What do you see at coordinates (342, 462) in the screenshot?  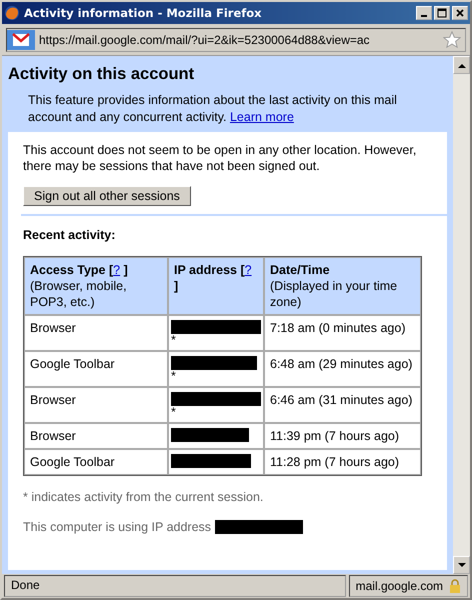 I see `table-cell: 11:28 pm (7 hours ago)` at bounding box center [342, 462].